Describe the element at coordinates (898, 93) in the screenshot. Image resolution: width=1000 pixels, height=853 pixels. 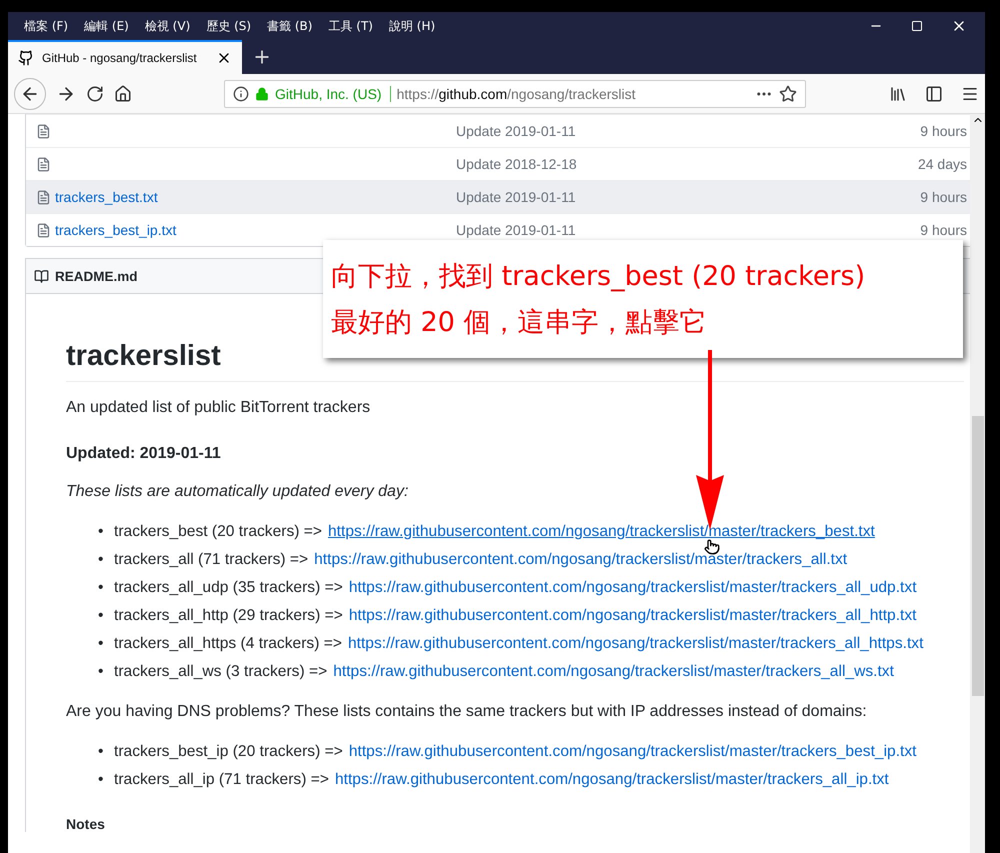
I see `library-icon` at that location.